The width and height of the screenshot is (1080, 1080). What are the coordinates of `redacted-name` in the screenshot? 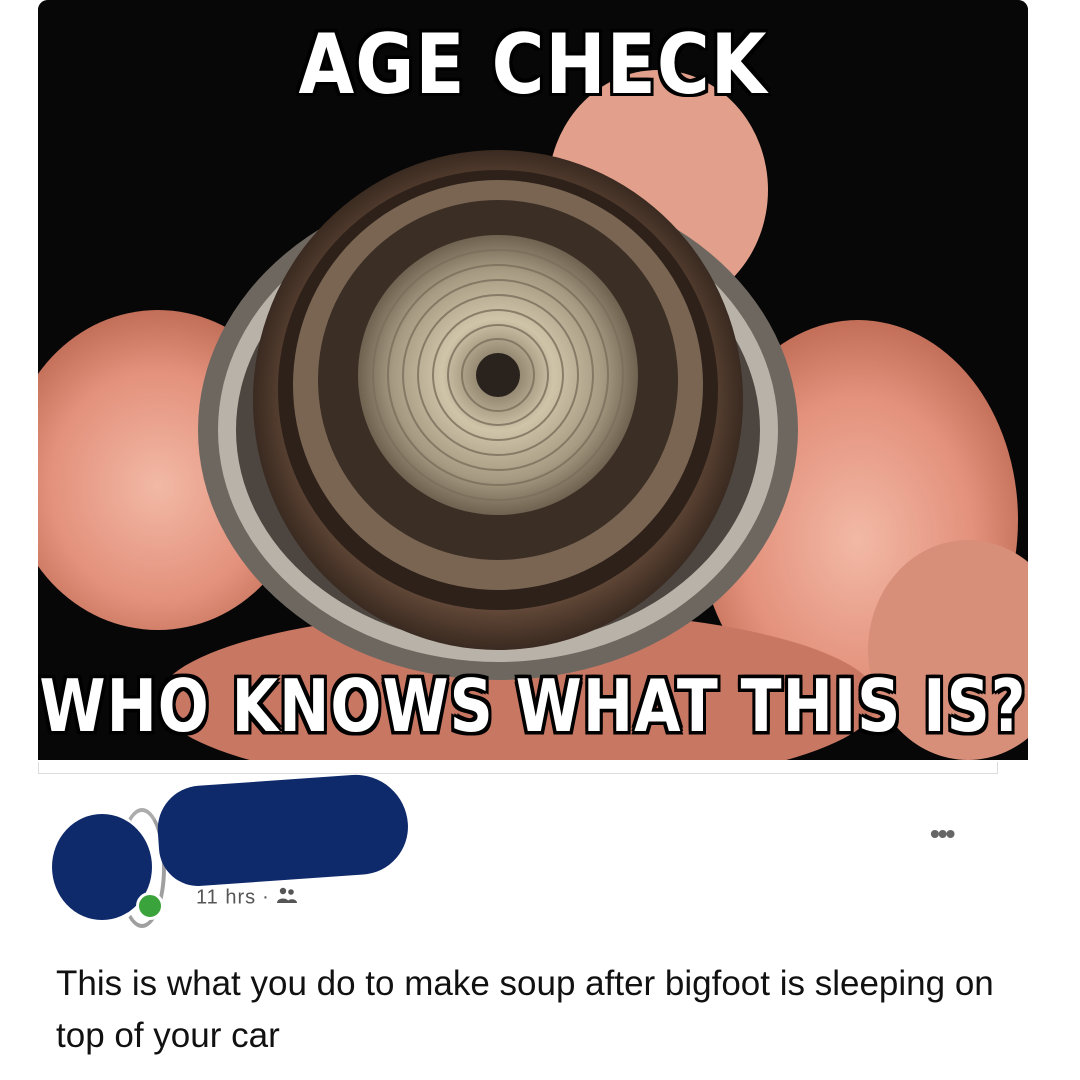 It's located at (283, 830).